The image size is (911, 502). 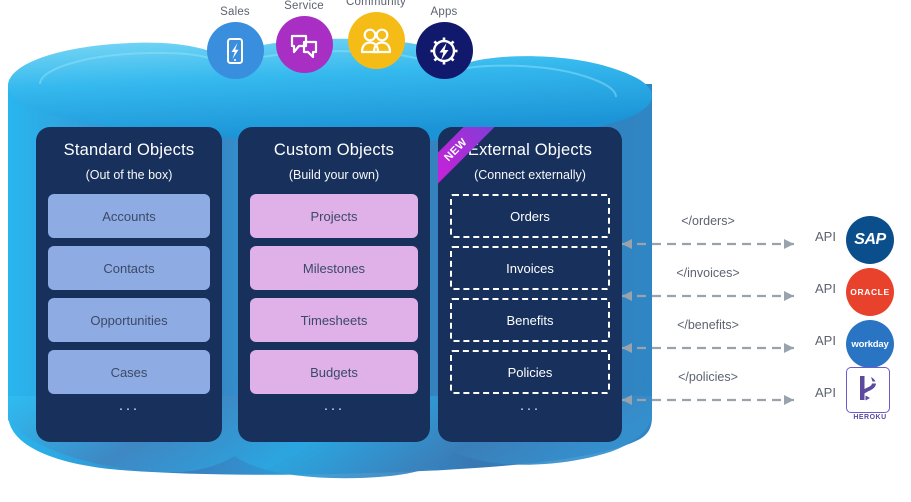 I want to click on connector-arrow-orders, so click(x=708, y=244).